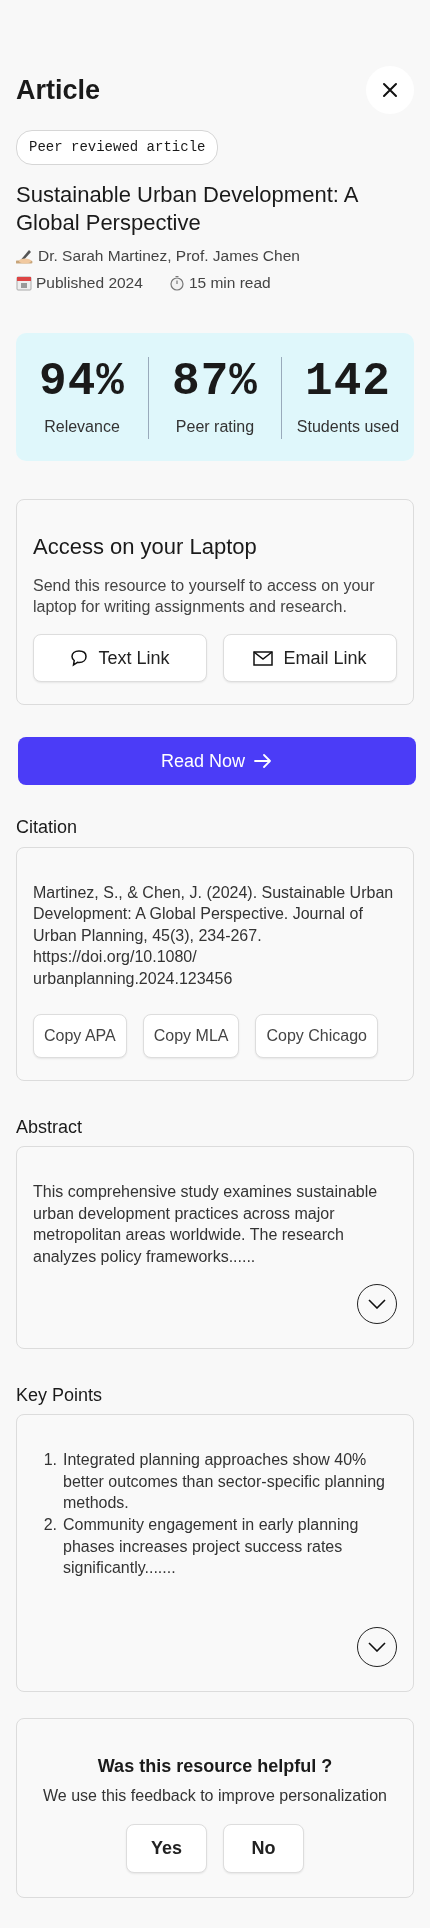 Image resolution: width=430 pixels, height=1928 pixels. Describe the element at coordinates (49, 1460) in the screenshot. I see `list-number: 1.` at that location.